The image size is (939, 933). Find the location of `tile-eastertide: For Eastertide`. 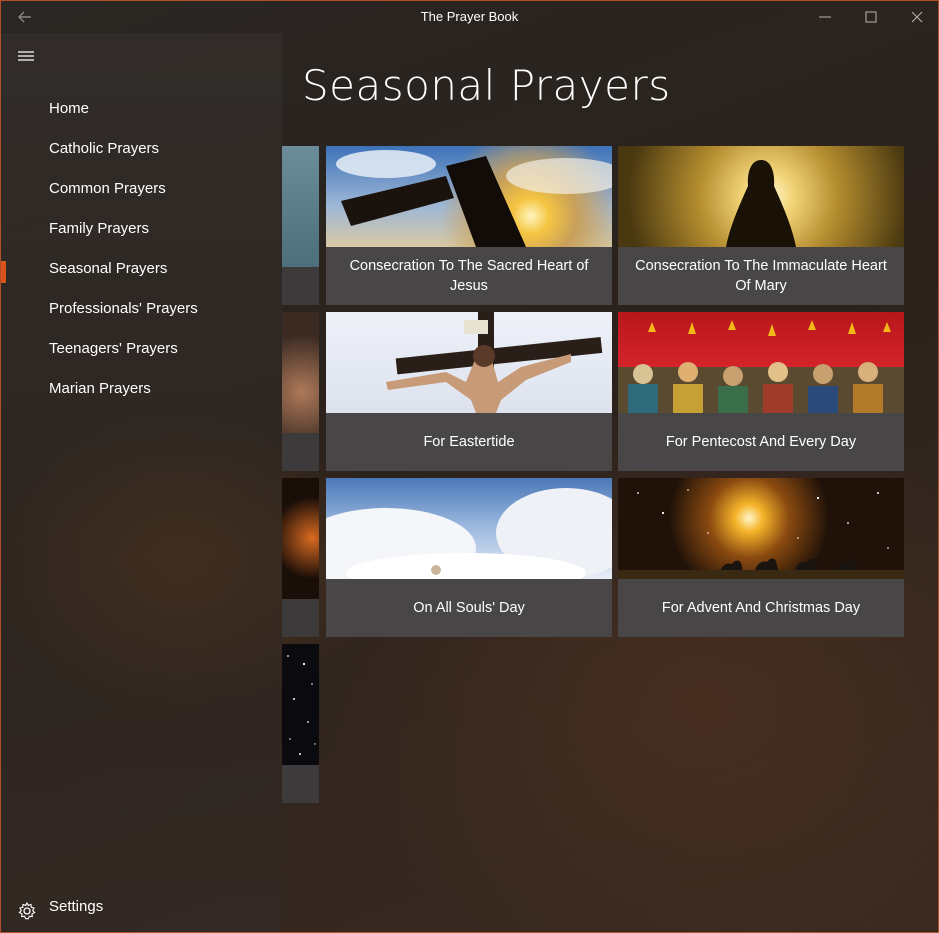

tile-eastertide: For Eastertide is located at coordinates (469, 391).